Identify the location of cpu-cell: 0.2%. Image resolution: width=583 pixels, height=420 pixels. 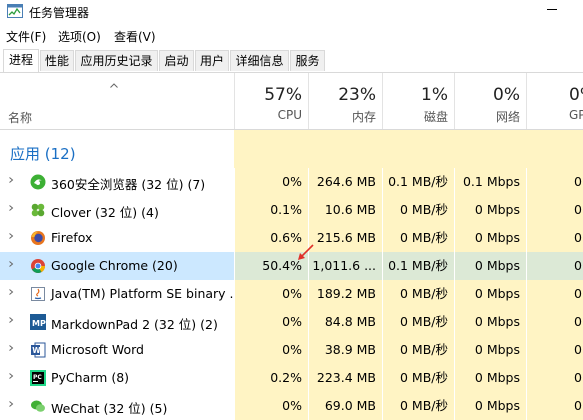
(271, 378).